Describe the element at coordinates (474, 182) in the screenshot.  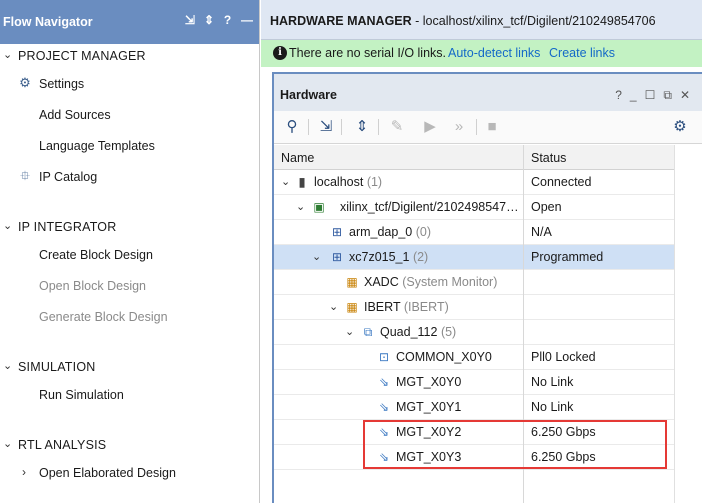
I see `tree-row-localhost: ⌄ ▮ localhost (1) Connected` at that location.